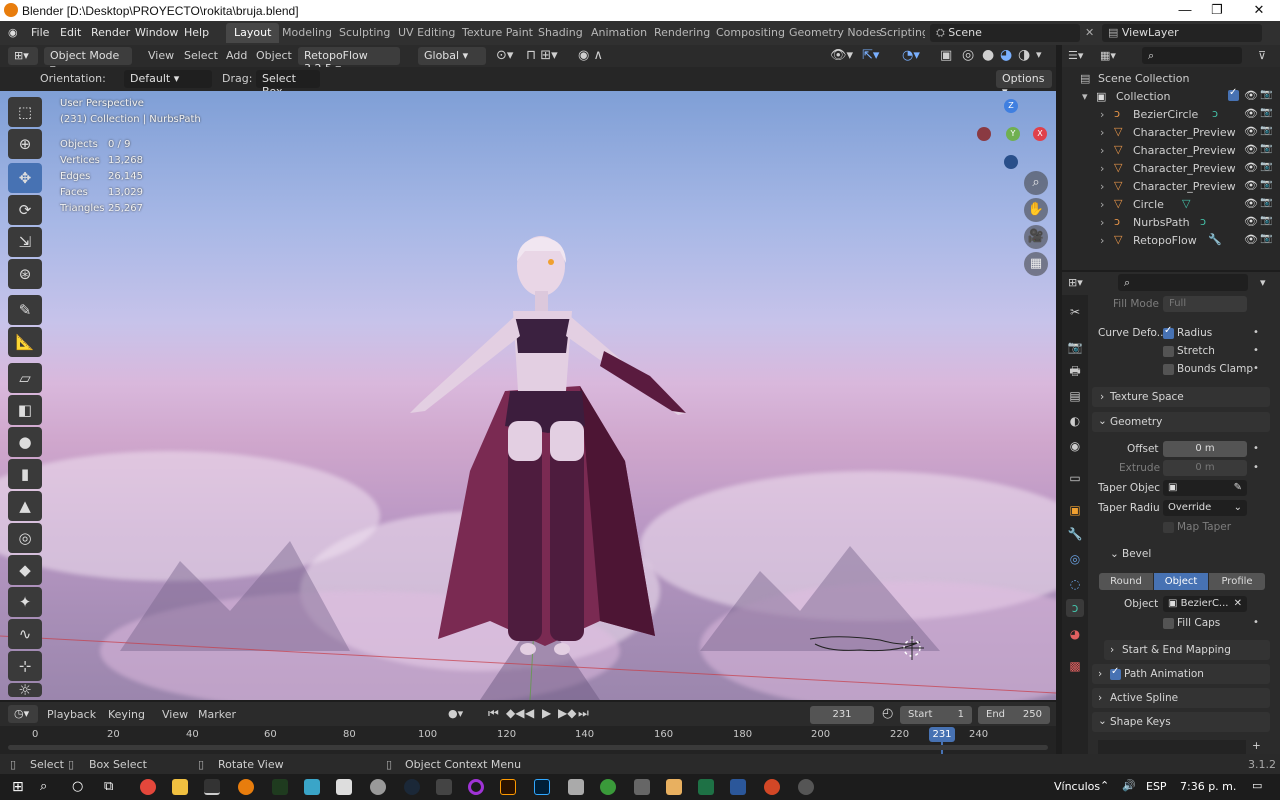 The height and width of the screenshot is (800, 1280). What do you see at coordinates (529, 713) in the screenshot?
I see `play-reverse-icon: ◀` at bounding box center [529, 713].